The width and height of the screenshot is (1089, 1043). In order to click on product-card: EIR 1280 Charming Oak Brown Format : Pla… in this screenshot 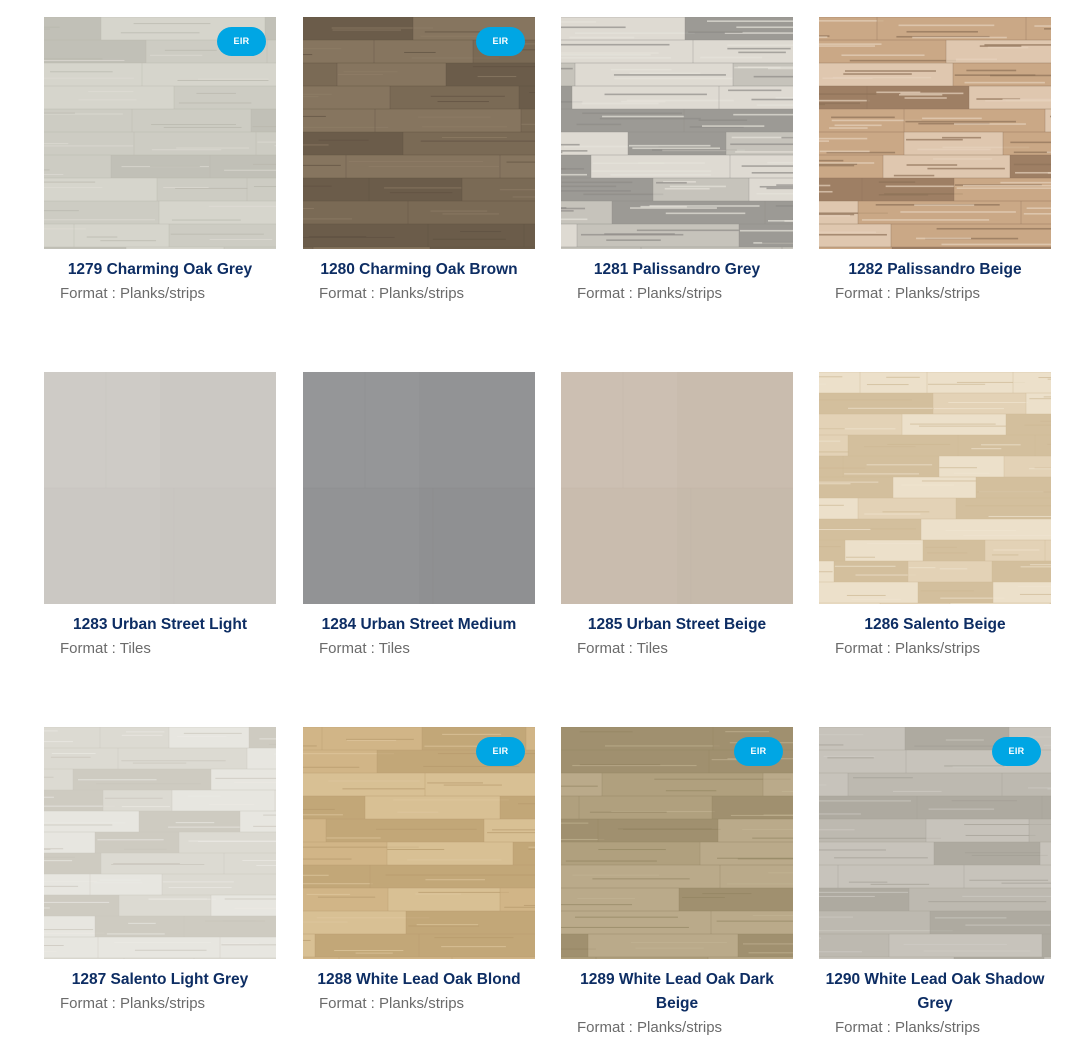, I will do `click(419, 161)`.